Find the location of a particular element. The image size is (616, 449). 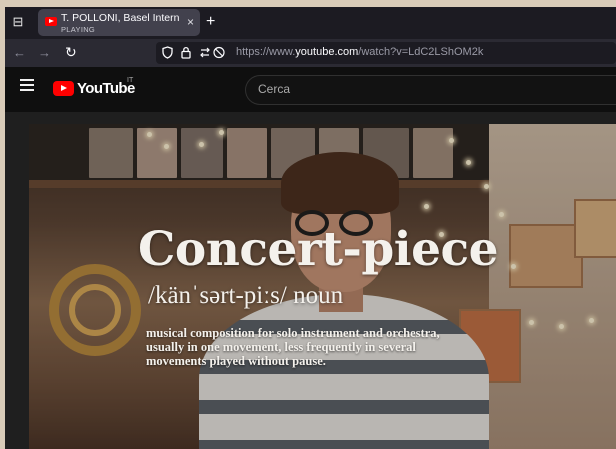

youtube-play-icon is located at coordinates (63, 88).